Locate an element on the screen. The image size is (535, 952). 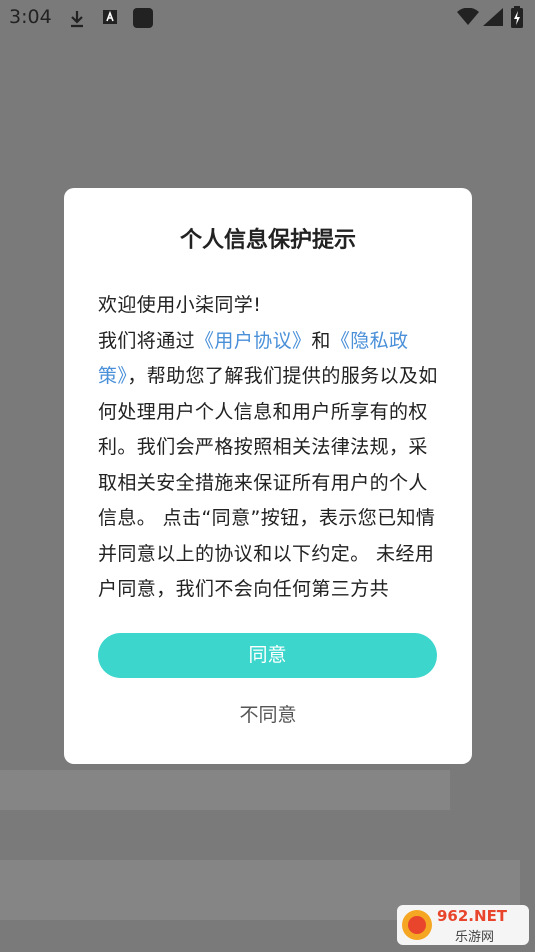
download-icon is located at coordinates (77, 21).